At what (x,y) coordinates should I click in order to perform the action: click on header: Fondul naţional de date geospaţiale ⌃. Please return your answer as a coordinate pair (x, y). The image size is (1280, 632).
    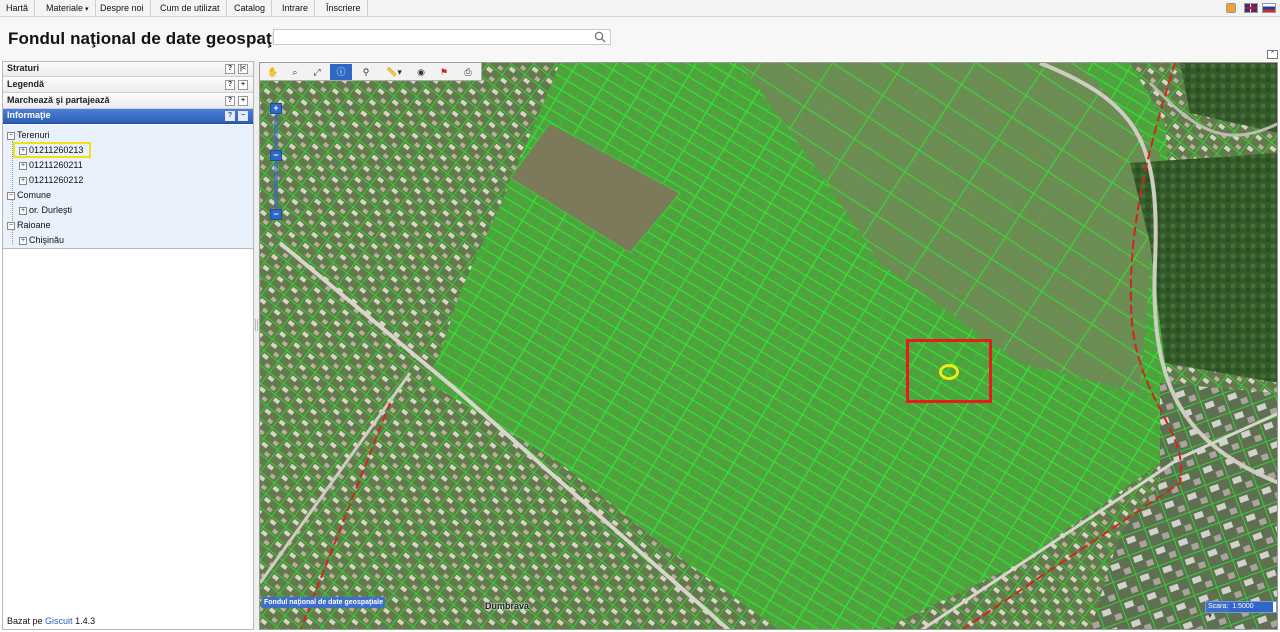
    Looking at the image, I should click on (640, 39).